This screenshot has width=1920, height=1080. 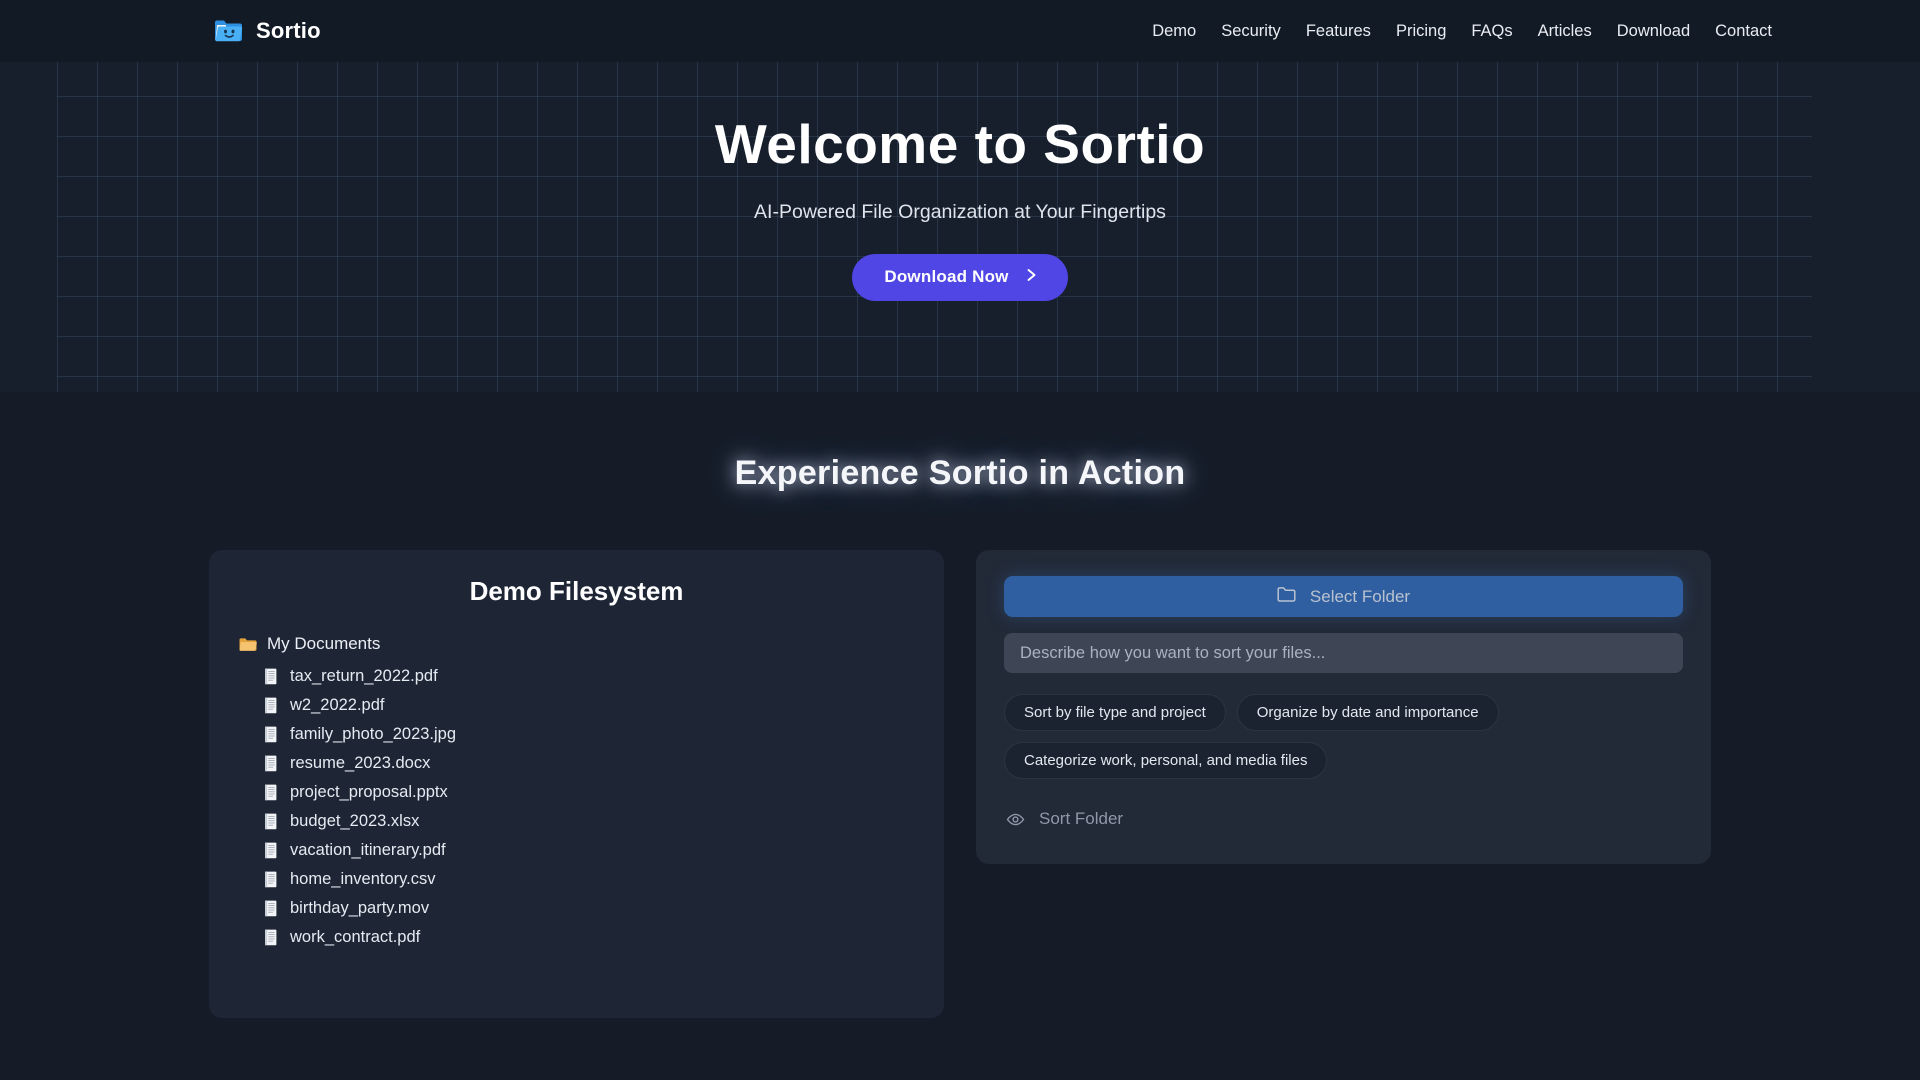 I want to click on hero-title: Welcome to Sortio, so click(x=960, y=144).